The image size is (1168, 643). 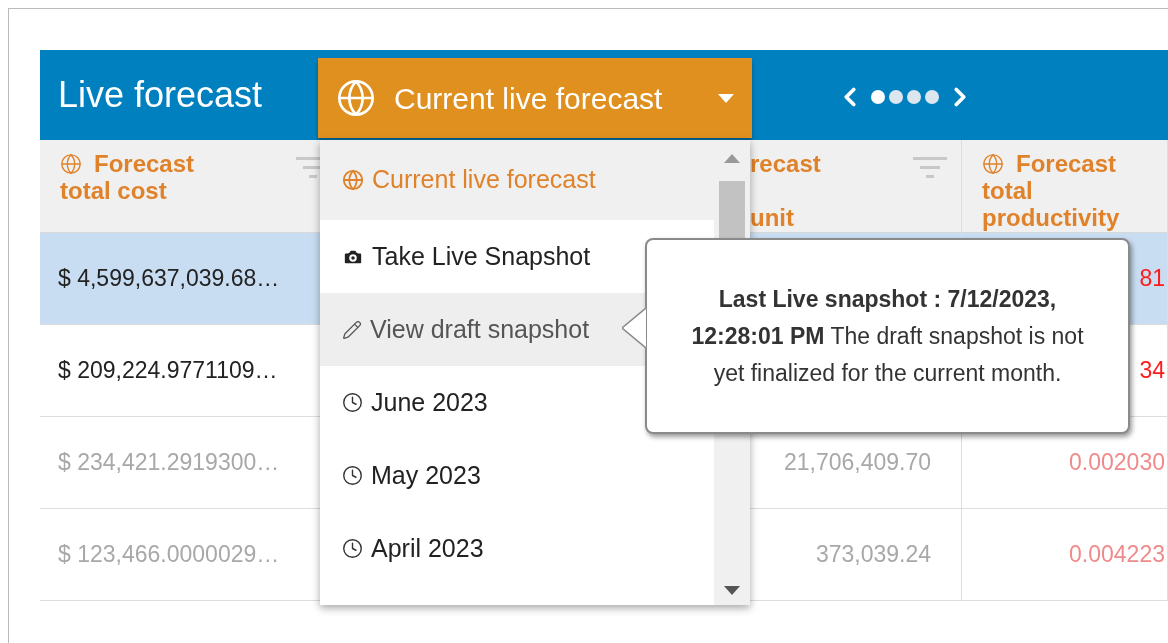 What do you see at coordinates (857, 463) in the screenshot?
I see `table-cell-text: 21,706,409.70` at bounding box center [857, 463].